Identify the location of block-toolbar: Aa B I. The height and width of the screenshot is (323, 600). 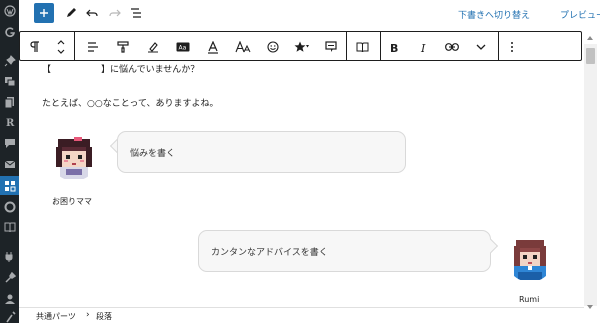
(300, 46).